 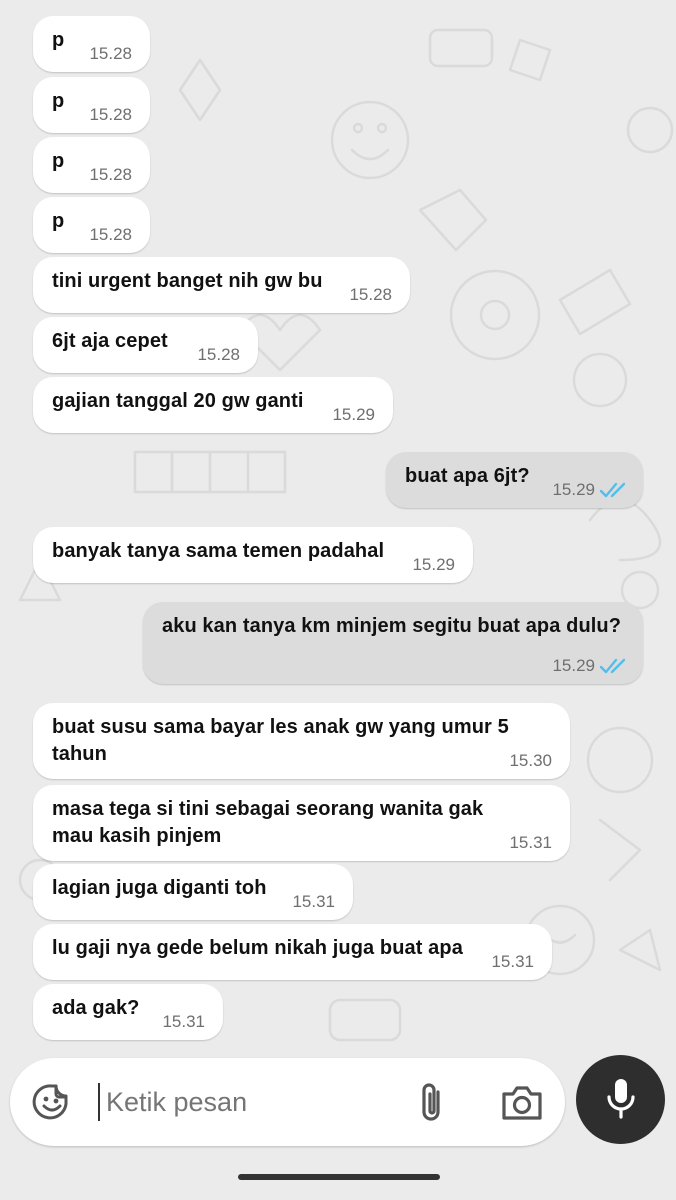 What do you see at coordinates (128, 1012) in the screenshot?
I see `message-incoming: ada gak? 15.31` at bounding box center [128, 1012].